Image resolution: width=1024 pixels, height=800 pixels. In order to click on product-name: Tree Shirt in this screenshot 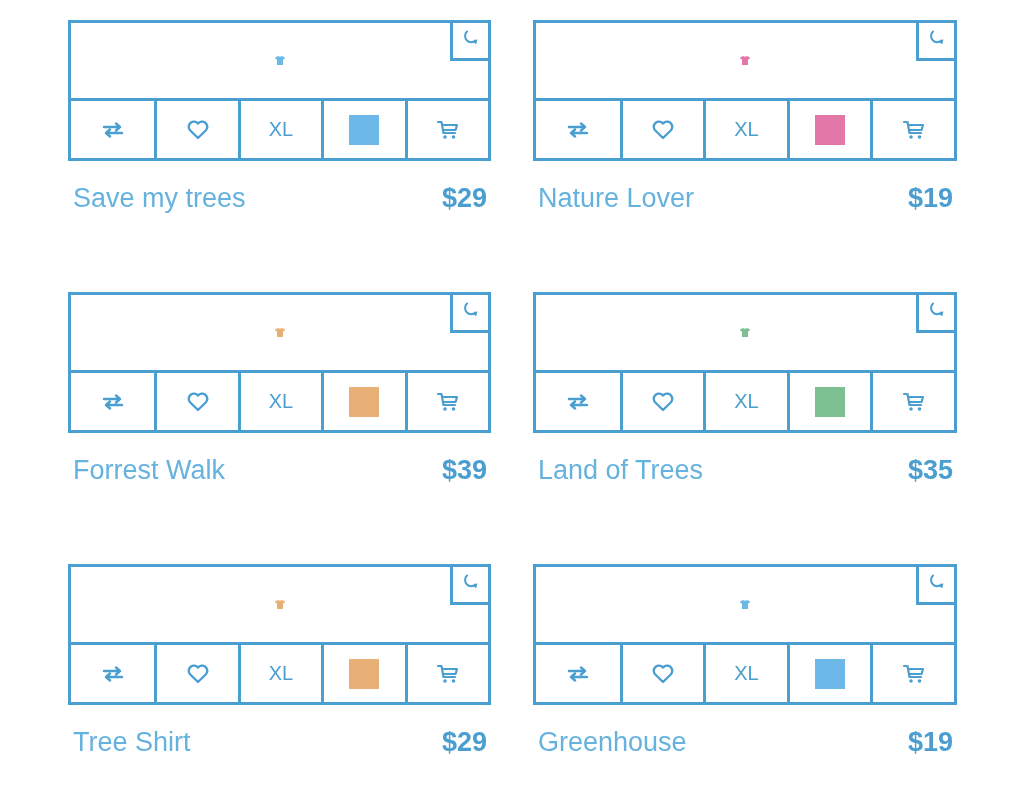, I will do `click(132, 742)`.